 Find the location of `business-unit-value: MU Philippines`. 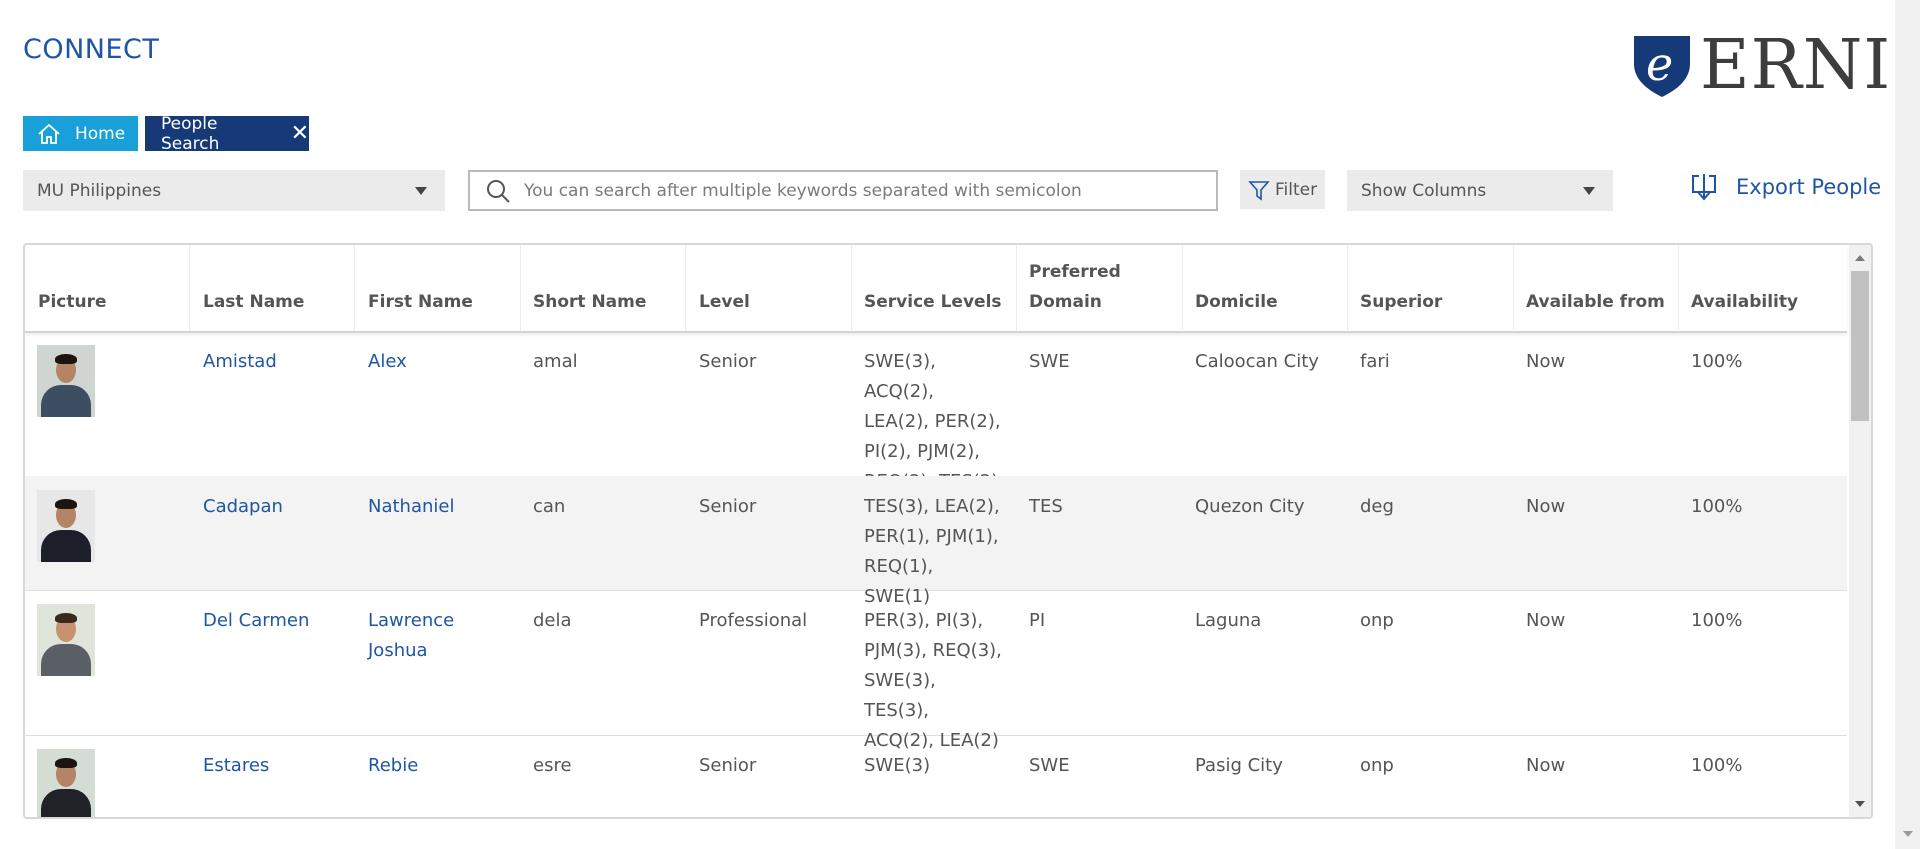

business-unit-value: MU Philippines is located at coordinates (99, 190).